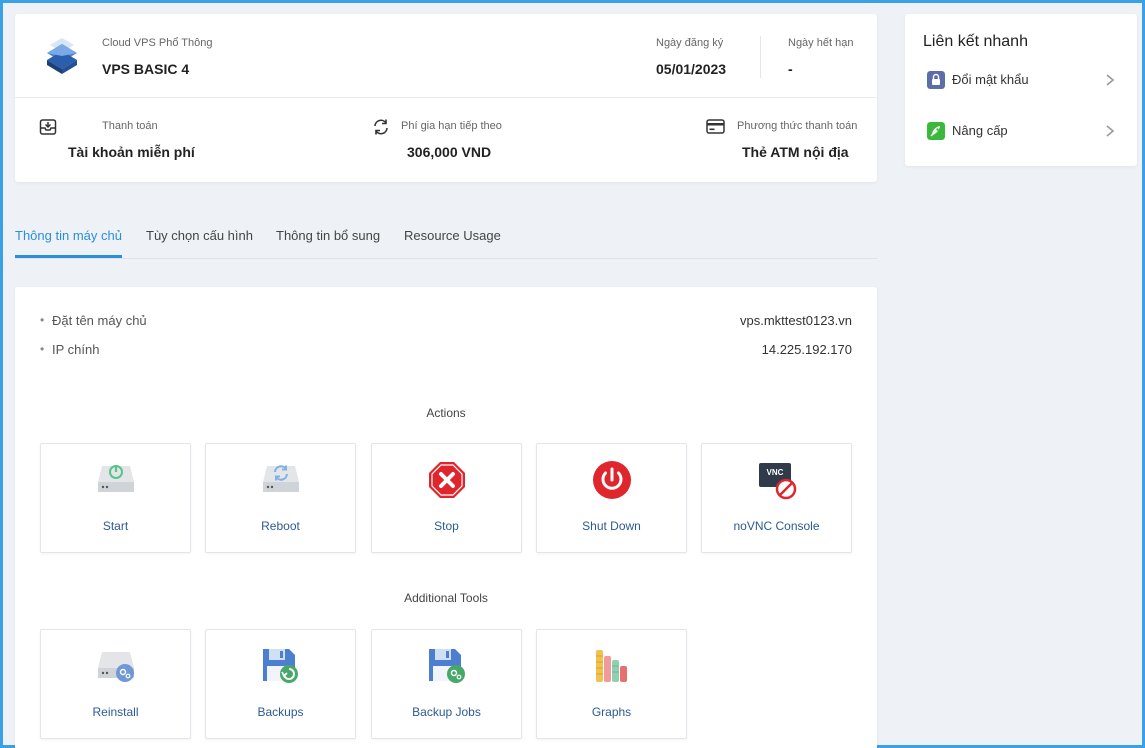 The height and width of the screenshot is (748, 1145). What do you see at coordinates (68, 243) in the screenshot?
I see `tab-server-info: Thông tin máy chủ` at bounding box center [68, 243].